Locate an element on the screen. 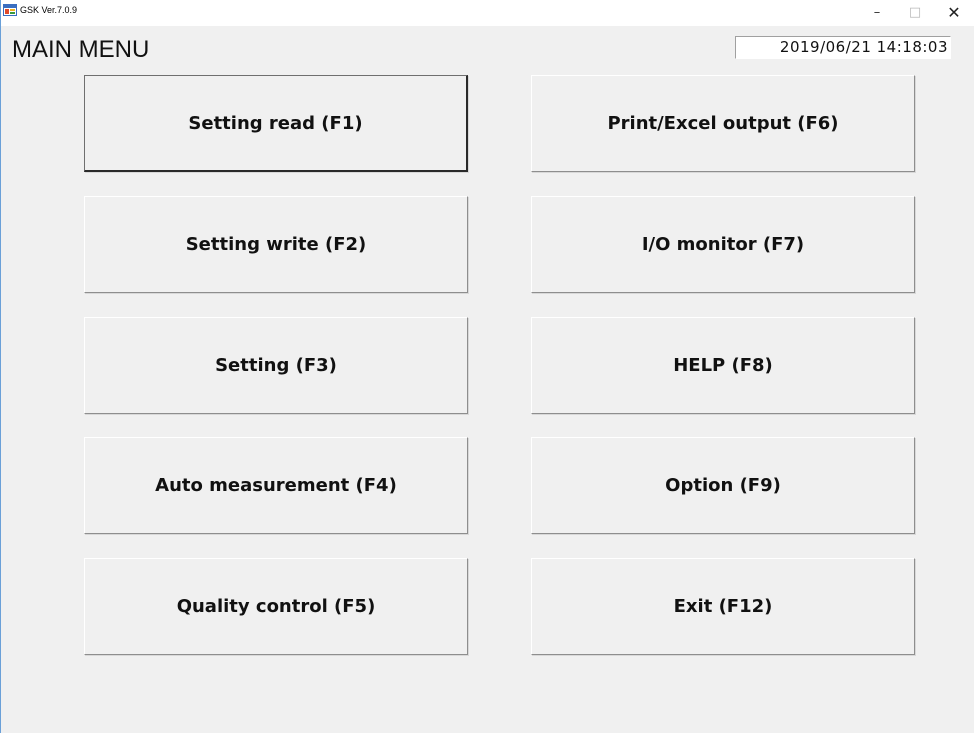  help-button: HELP (F8) is located at coordinates (723, 365).